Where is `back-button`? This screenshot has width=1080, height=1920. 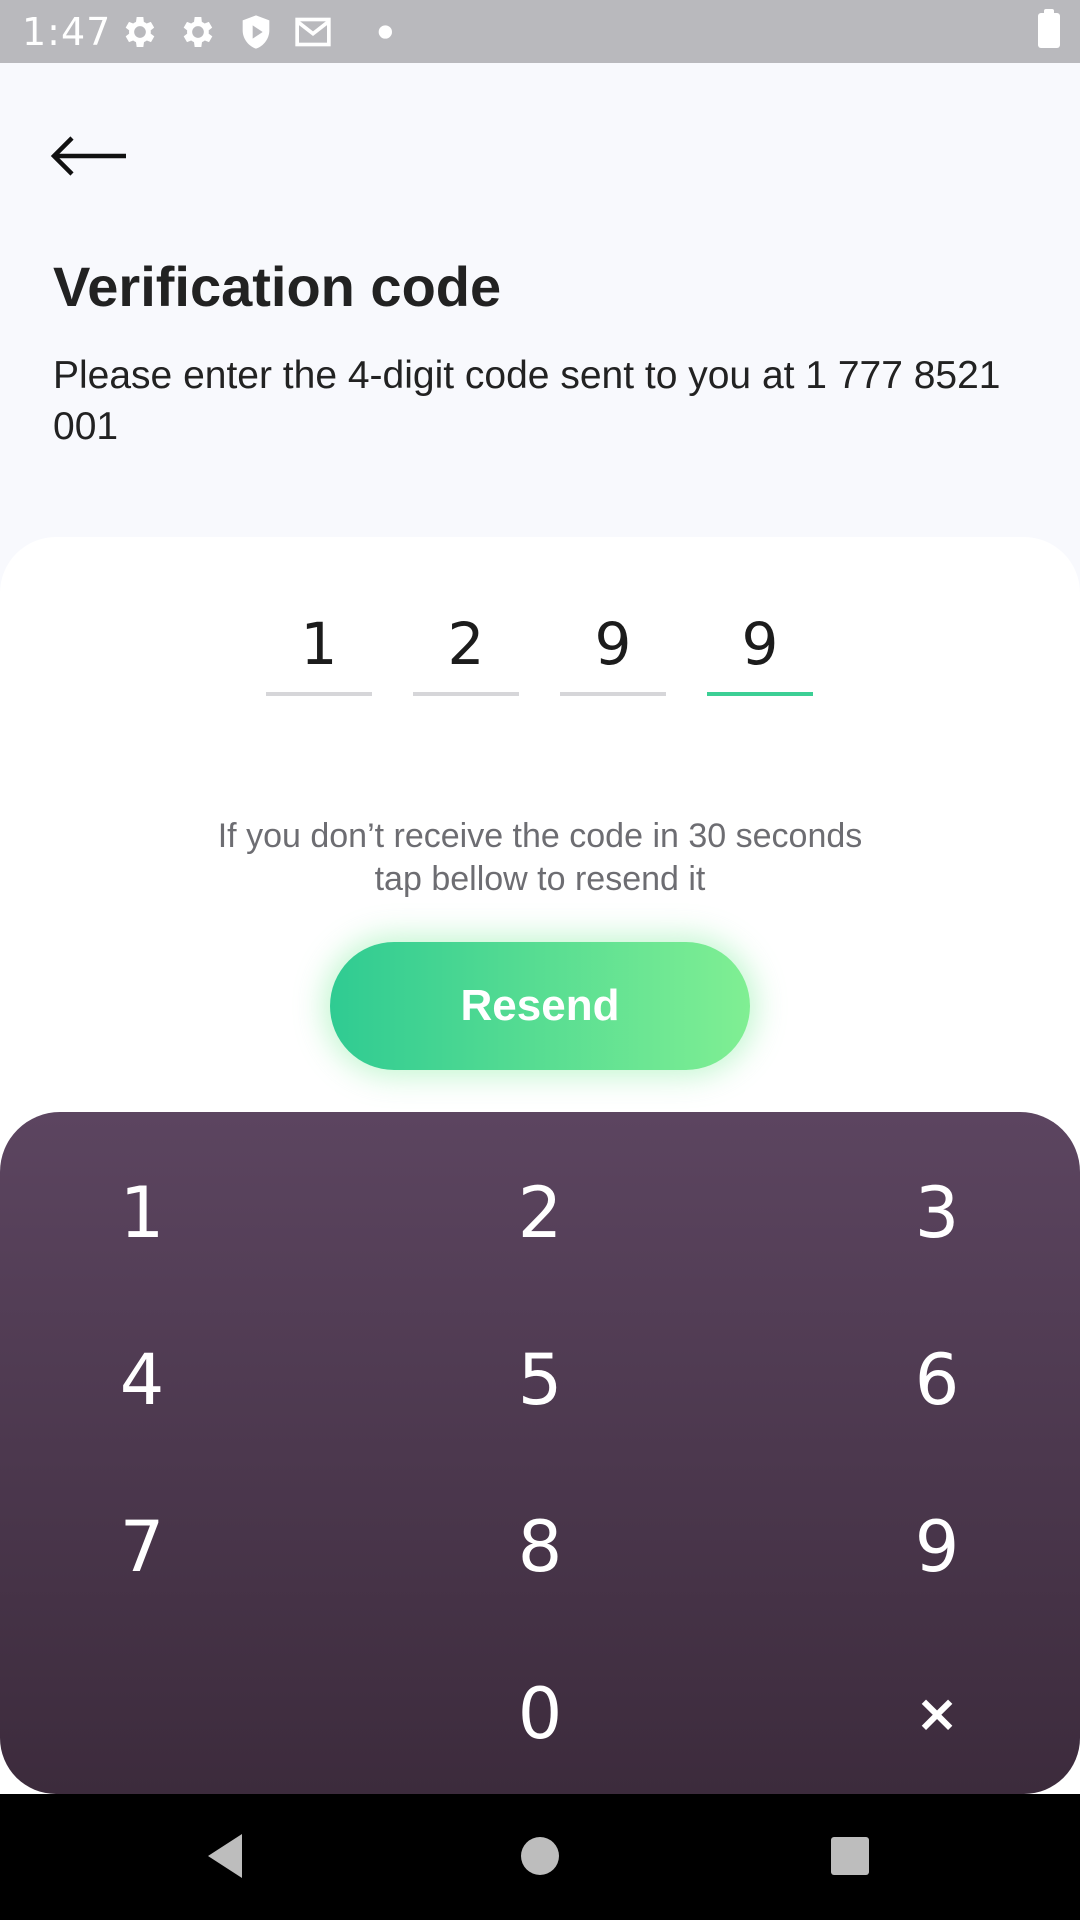
back-button is located at coordinates (93, 156).